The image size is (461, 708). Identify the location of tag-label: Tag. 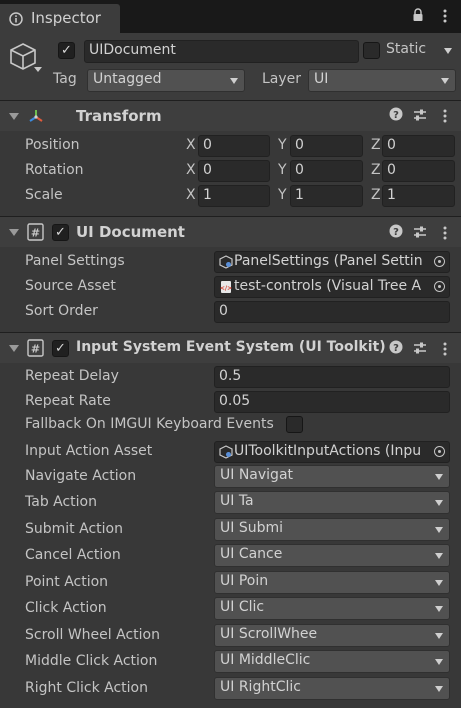
(65, 79).